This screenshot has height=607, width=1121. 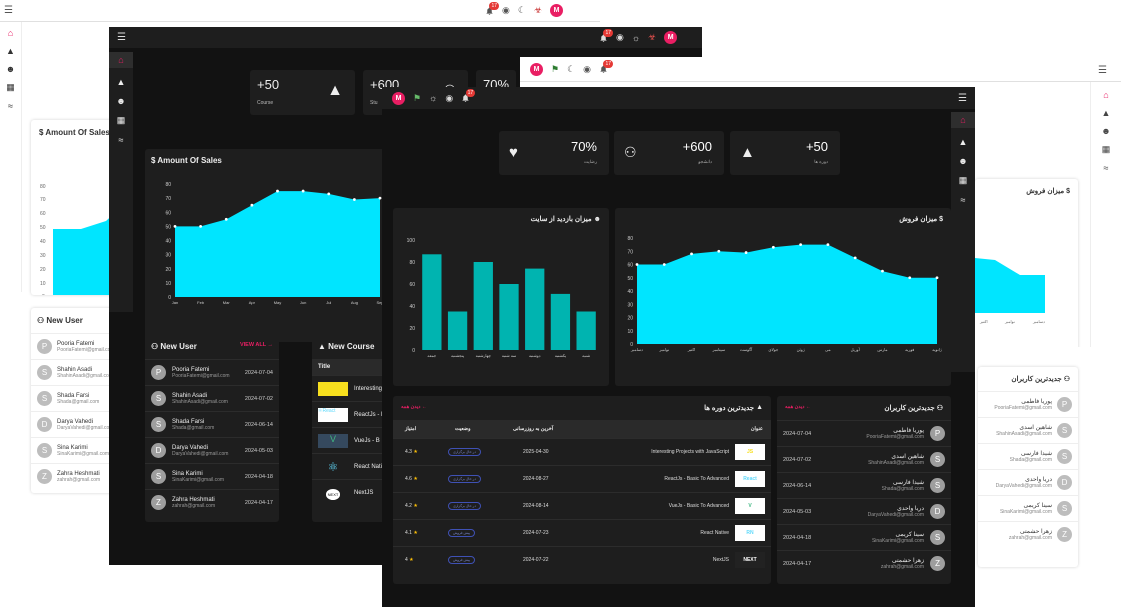 What do you see at coordinates (582, 532) in the screenshot?
I see `course-table-row: RN React Native 2024-07-23 پیش فروش 4.1 ★` at bounding box center [582, 532].